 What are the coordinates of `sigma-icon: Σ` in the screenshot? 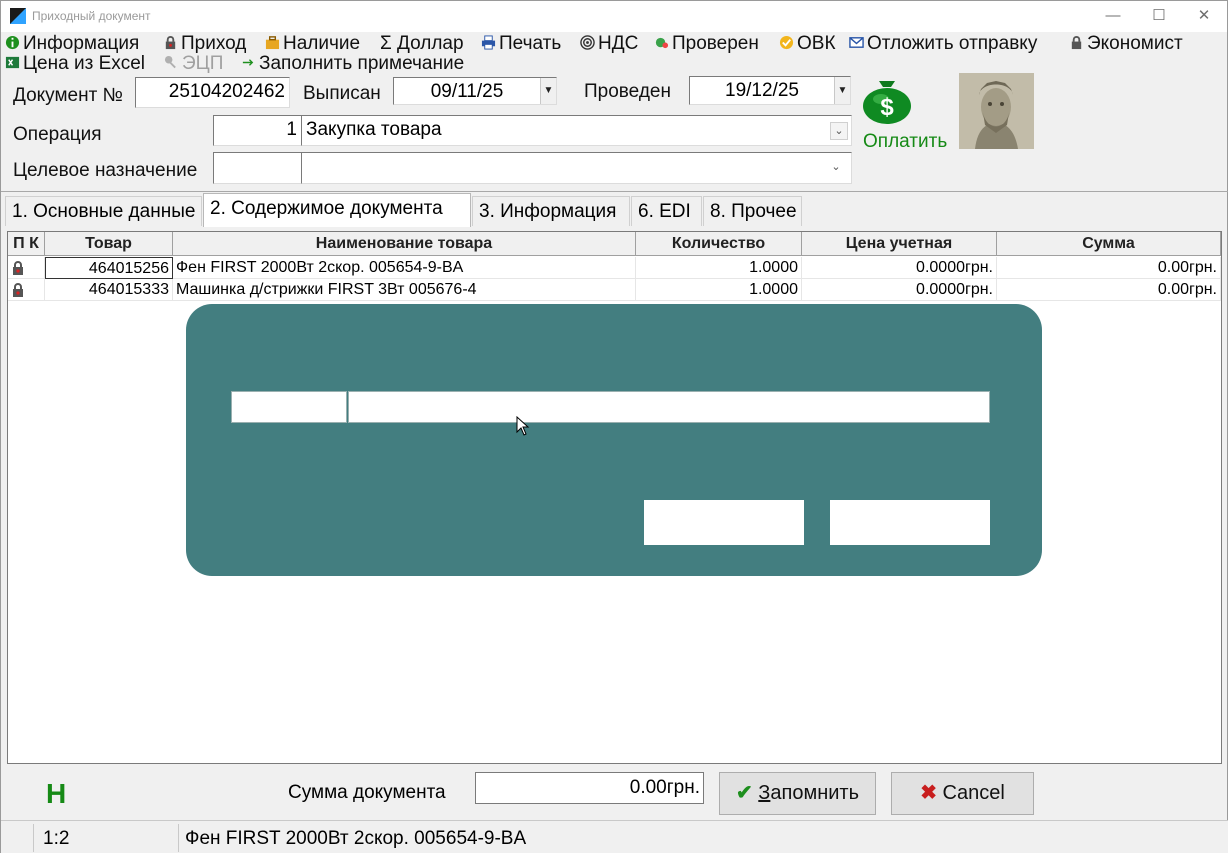 It's located at (389, 43).